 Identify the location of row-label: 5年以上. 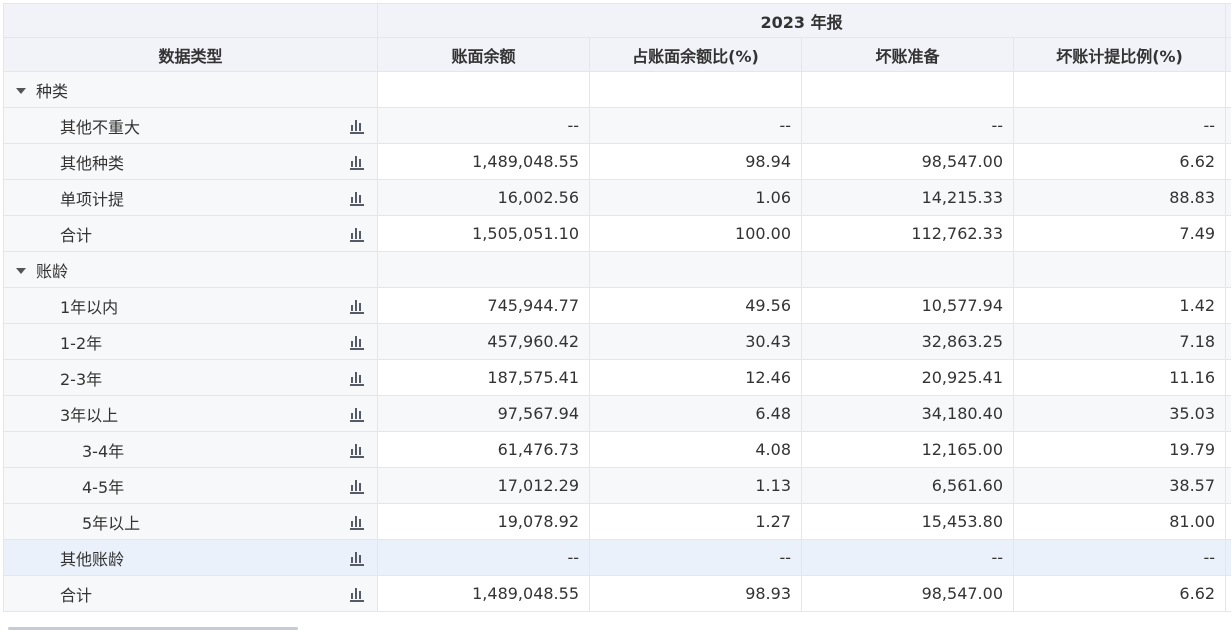
(111, 523).